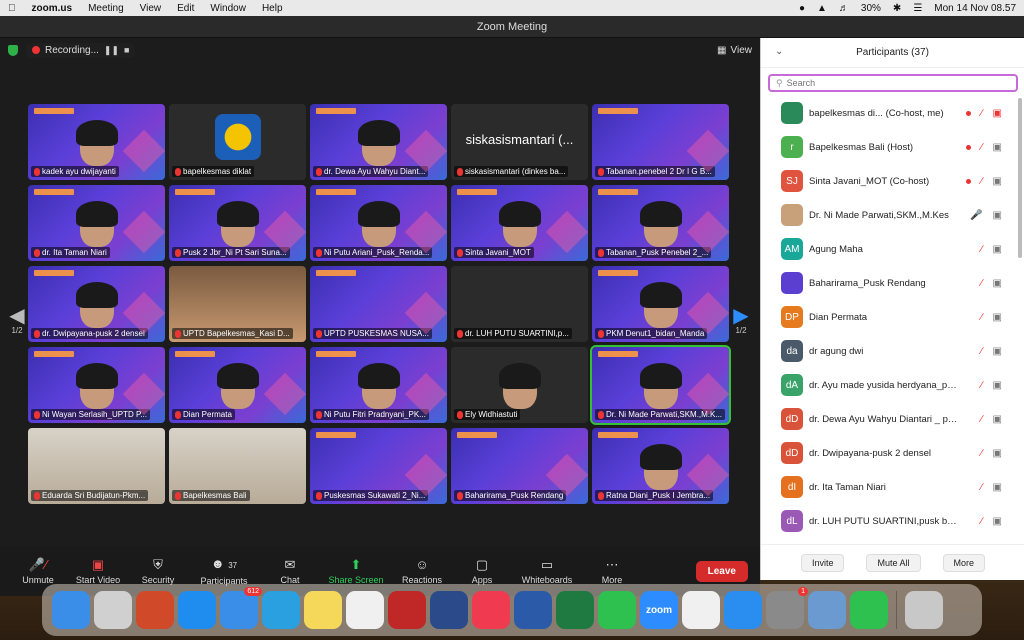  I want to click on participant-row: dA dr. Ayu made yusida herdyana_pu... ∕ ▣, so click(892, 385).